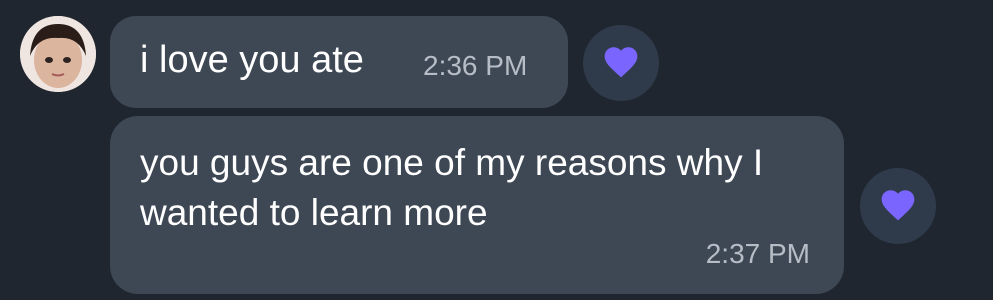  What do you see at coordinates (252, 60) in the screenshot?
I see `message-text: i love you ate` at bounding box center [252, 60].